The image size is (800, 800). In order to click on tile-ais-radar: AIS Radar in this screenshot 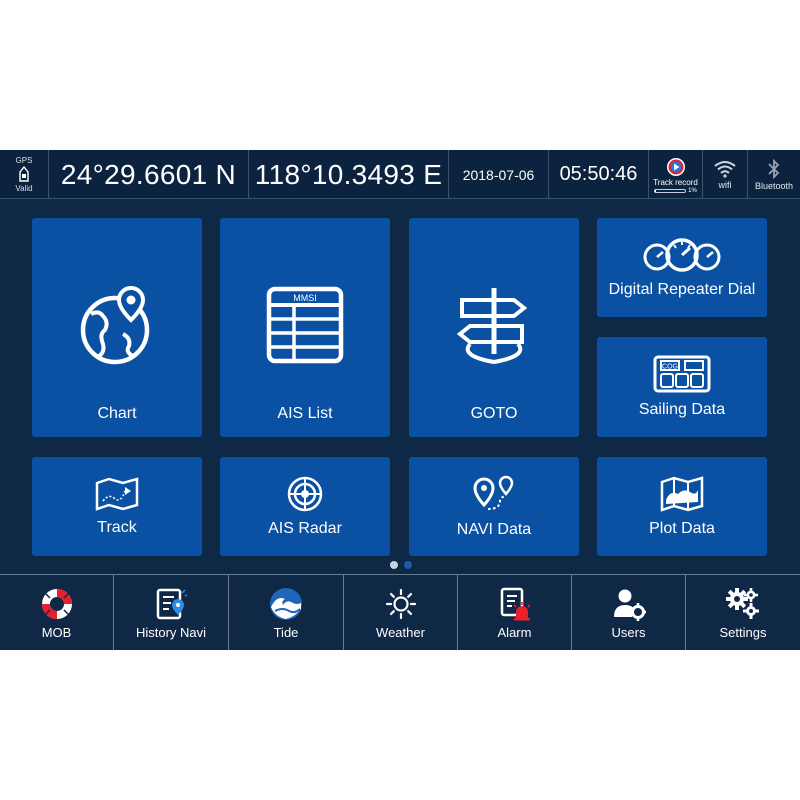, I will do `click(305, 506)`.